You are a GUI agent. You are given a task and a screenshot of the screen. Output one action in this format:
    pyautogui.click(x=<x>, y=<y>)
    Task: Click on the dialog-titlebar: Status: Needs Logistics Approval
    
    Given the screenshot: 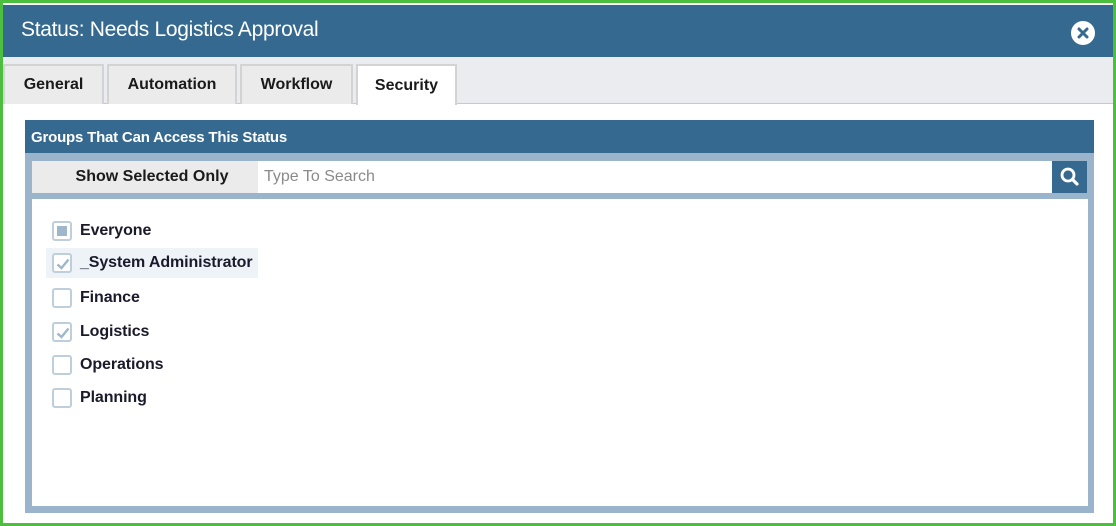 What is the action you would take?
    pyautogui.click(x=558, y=31)
    